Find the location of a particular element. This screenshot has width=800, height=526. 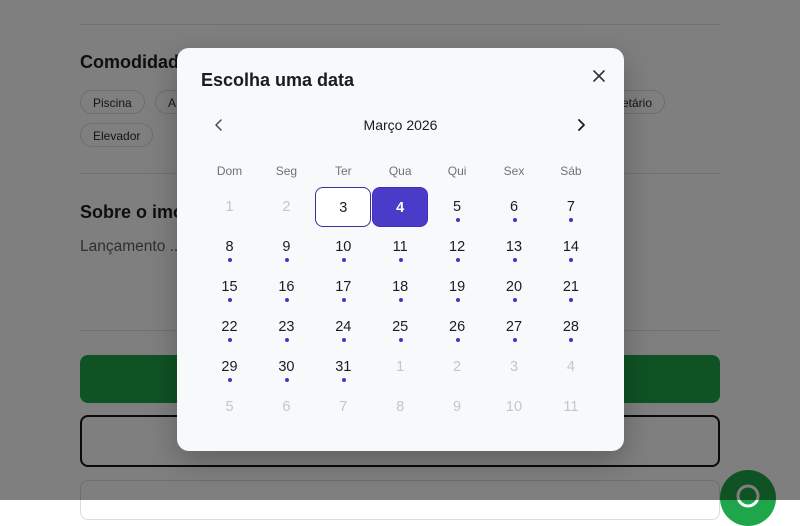

day-number: 11 is located at coordinates (400, 247).